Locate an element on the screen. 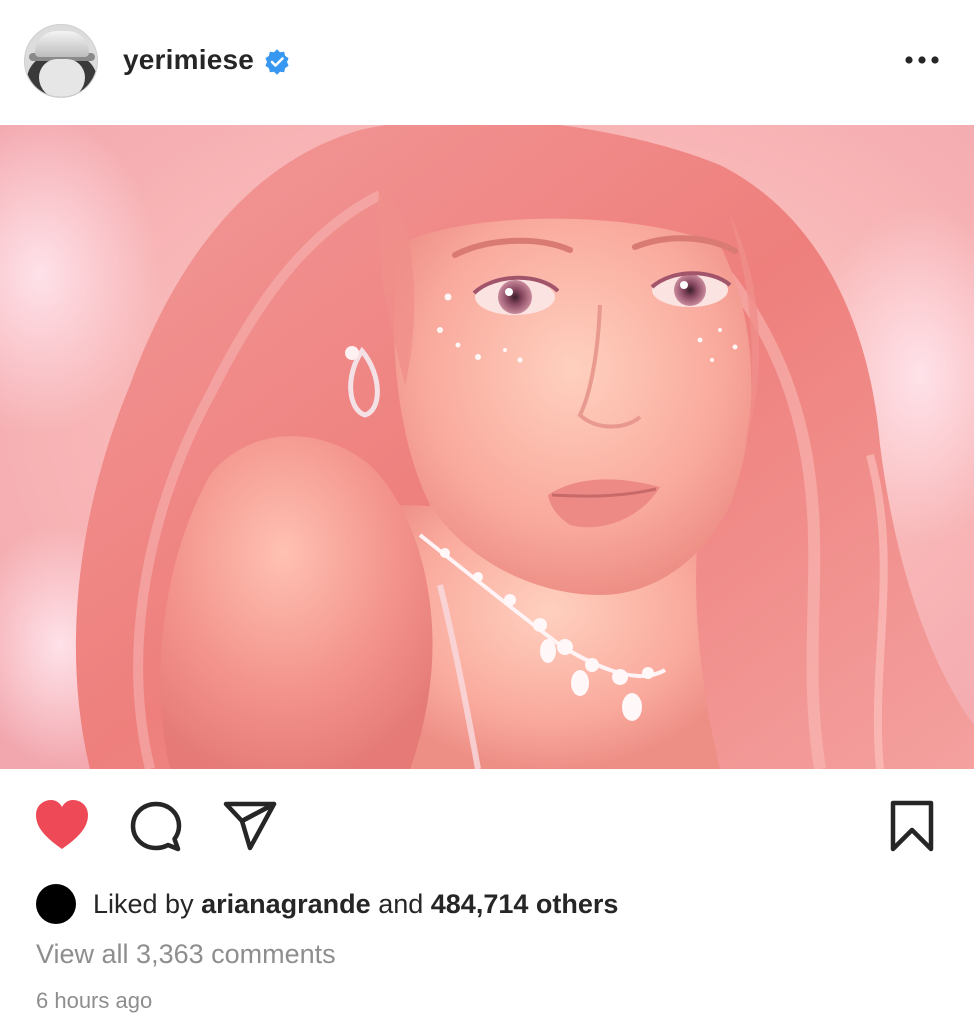  liker-username-link: arianagrande is located at coordinates (286, 904).